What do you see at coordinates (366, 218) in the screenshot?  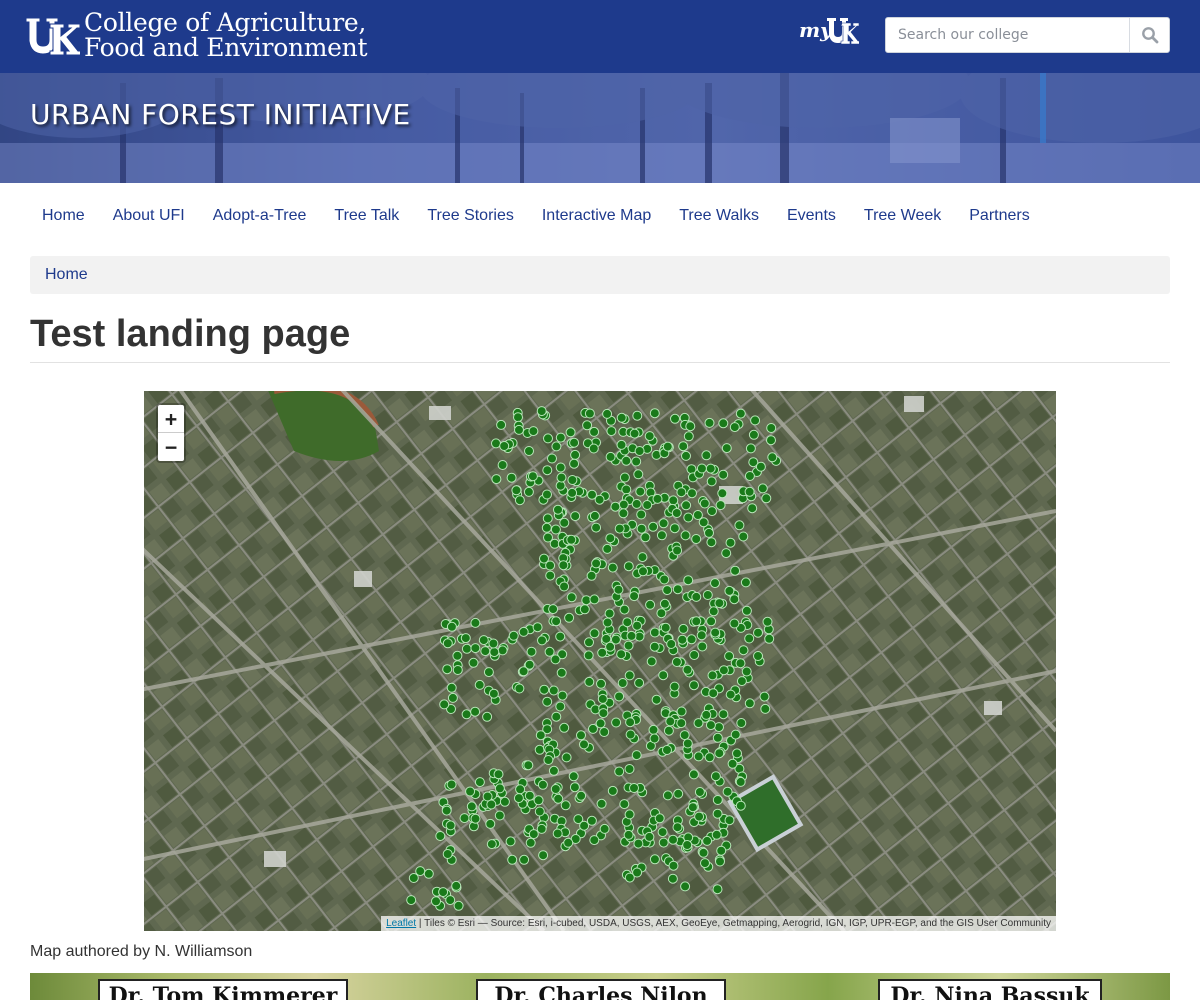 I see `nav-item-tree-talk: Tree Talk` at bounding box center [366, 218].